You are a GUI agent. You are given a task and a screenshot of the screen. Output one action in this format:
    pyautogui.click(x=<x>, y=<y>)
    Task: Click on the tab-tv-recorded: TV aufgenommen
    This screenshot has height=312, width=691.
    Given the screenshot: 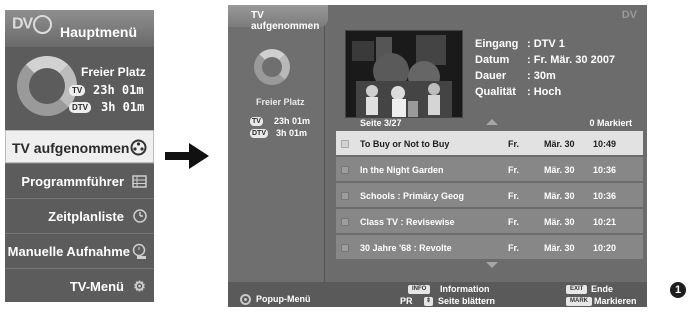 What is the action you would take?
    pyautogui.click(x=278, y=18)
    